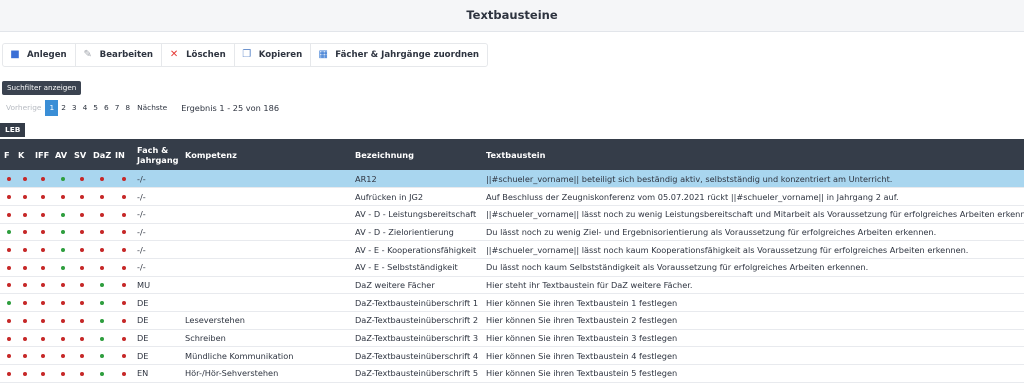 The width and height of the screenshot is (1024, 384). I want to click on delete-button: ✕ Löschen, so click(198, 55).